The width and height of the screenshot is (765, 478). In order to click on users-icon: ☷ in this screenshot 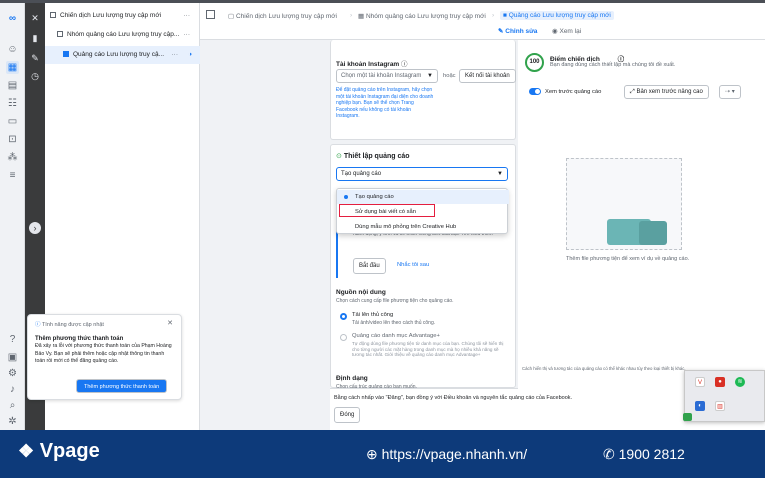, I will do `click(12, 103)`.